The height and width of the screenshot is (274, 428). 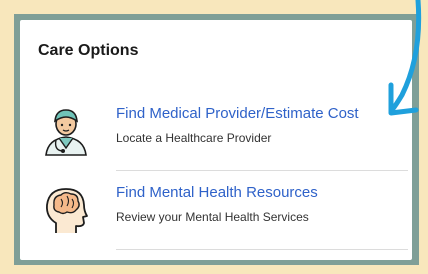 What do you see at coordinates (217, 192) in the screenshot?
I see `find-mental-health-link: Find Mental Health Resources` at bounding box center [217, 192].